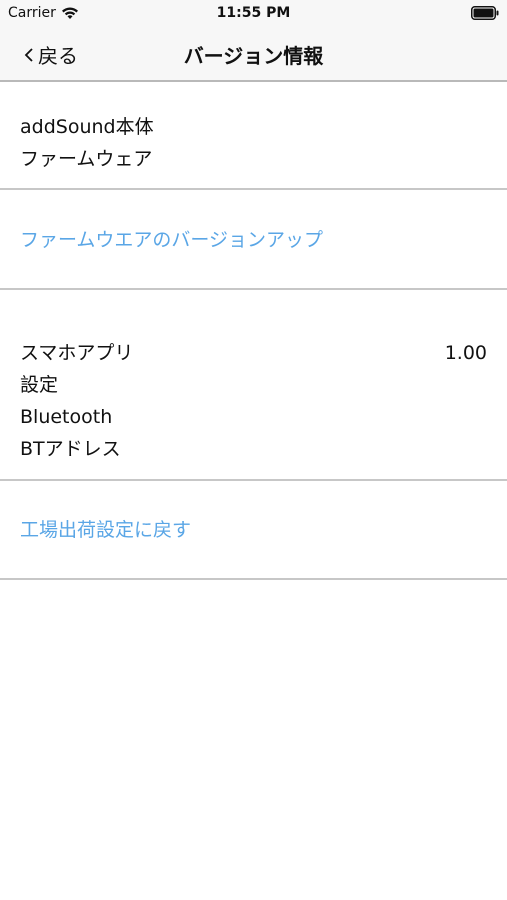  What do you see at coordinates (87, 127) in the screenshot?
I see `device-body-label: addSound本体` at bounding box center [87, 127].